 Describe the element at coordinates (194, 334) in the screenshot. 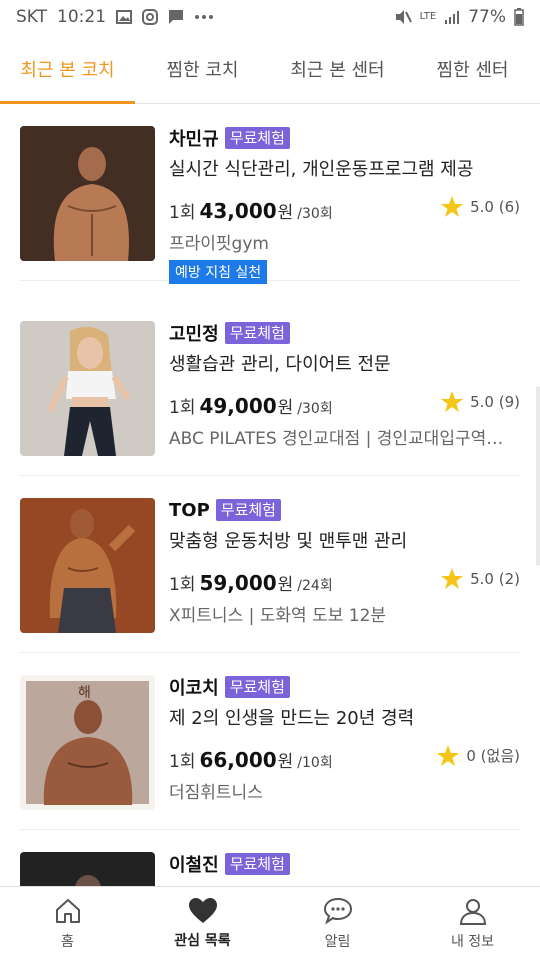

I see `coach-name: 고민정` at that location.